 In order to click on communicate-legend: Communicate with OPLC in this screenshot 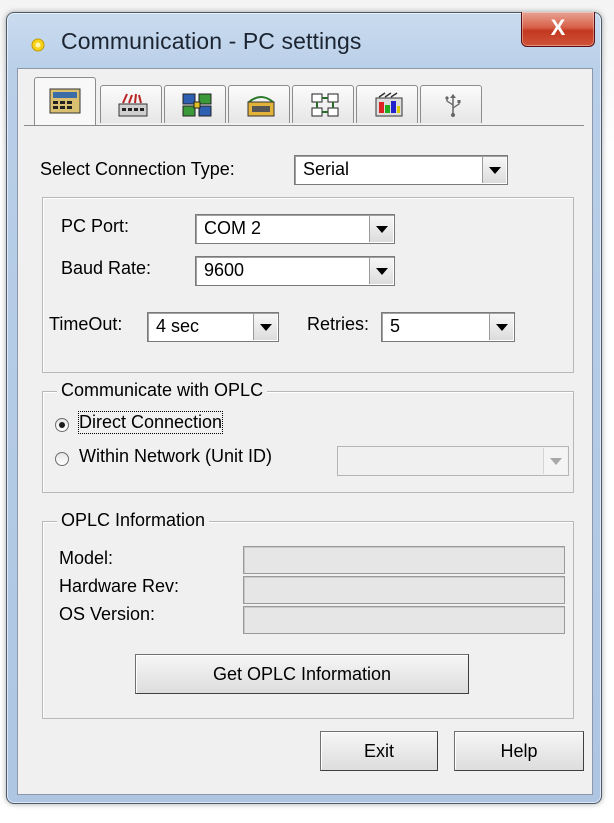, I will do `click(162, 390)`.